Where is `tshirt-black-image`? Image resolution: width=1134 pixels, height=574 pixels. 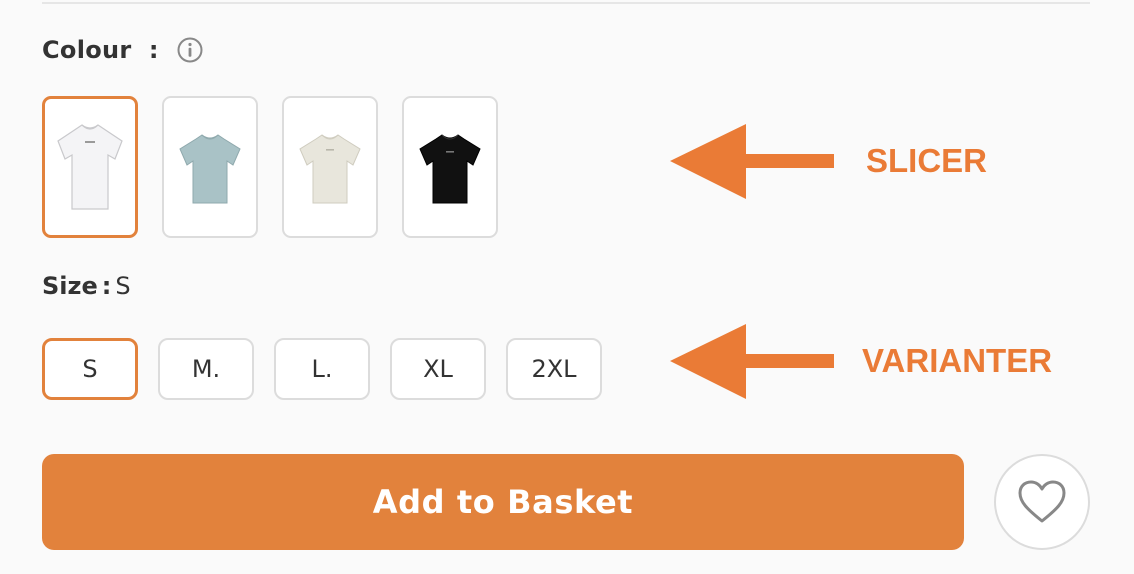 tshirt-black-image is located at coordinates (450, 169).